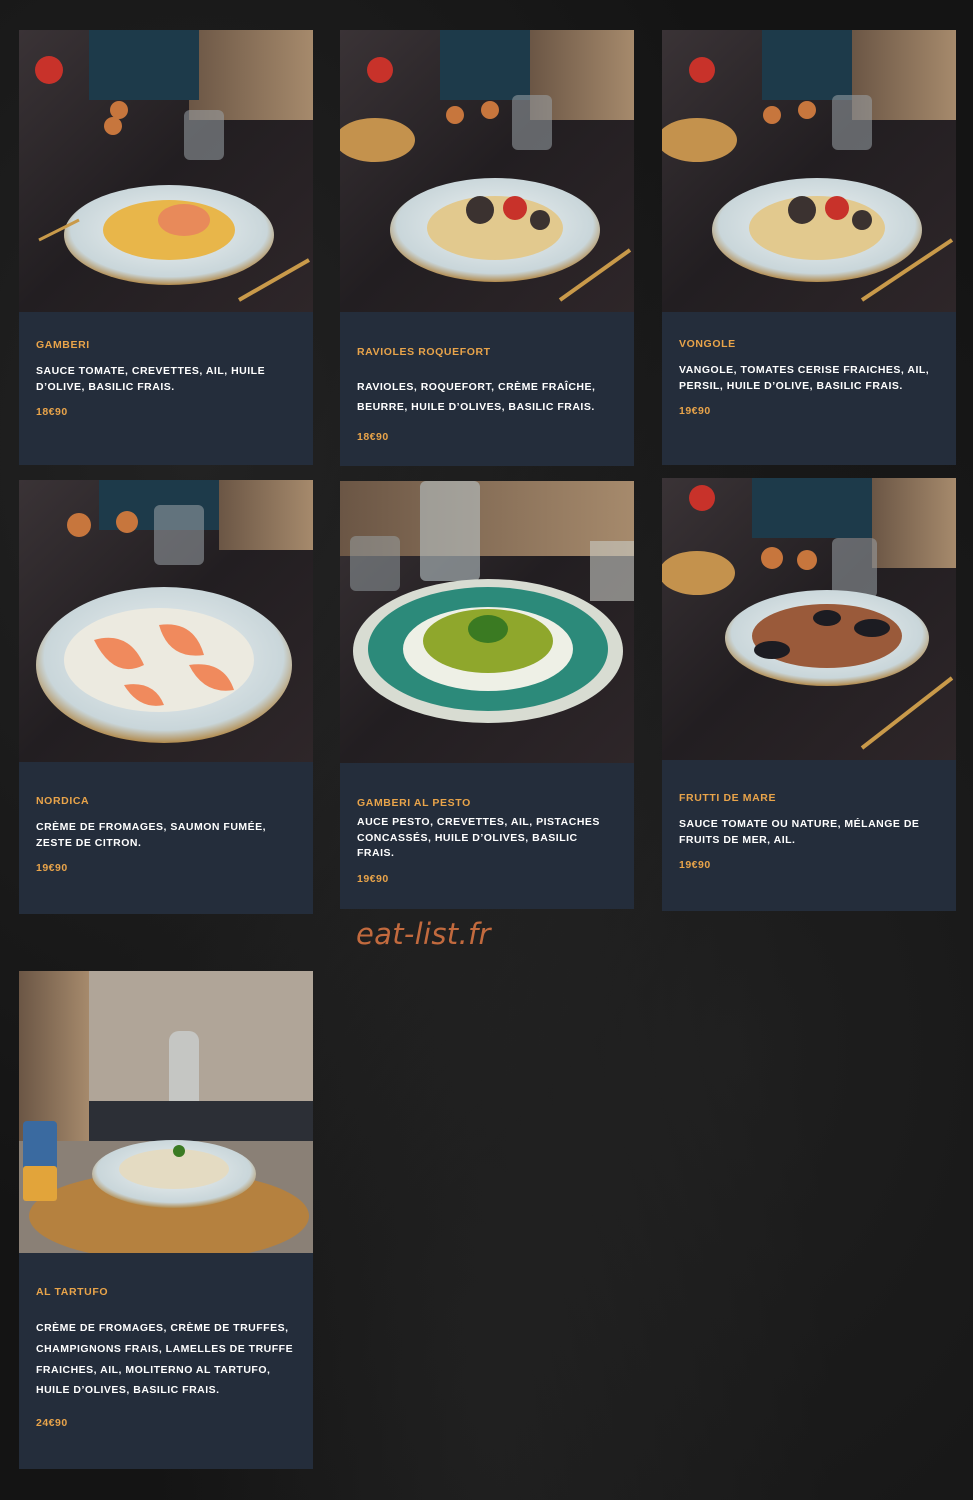  Describe the element at coordinates (166, 621) in the screenshot. I see `salmon-cream-photo` at that location.